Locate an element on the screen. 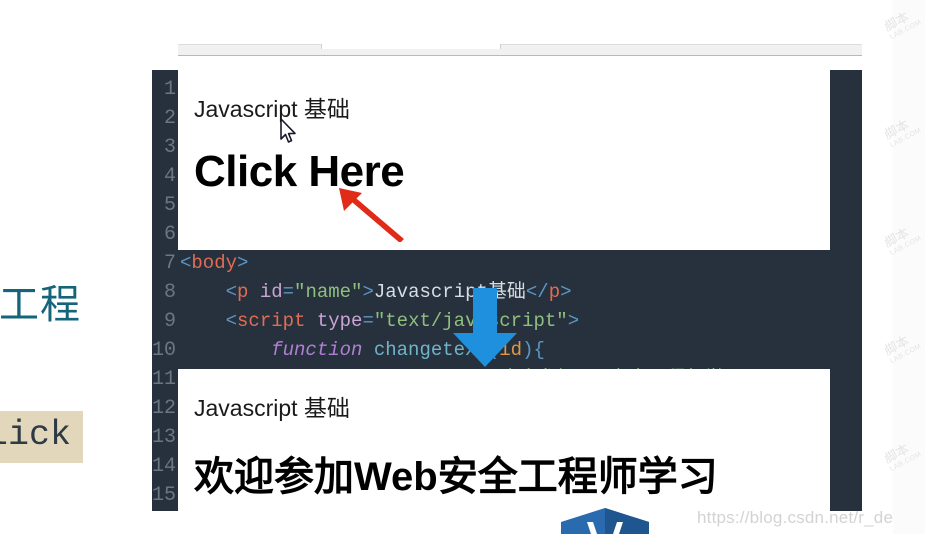 The width and height of the screenshot is (925, 534). browser-tab-strip is located at coordinates (520, 50).